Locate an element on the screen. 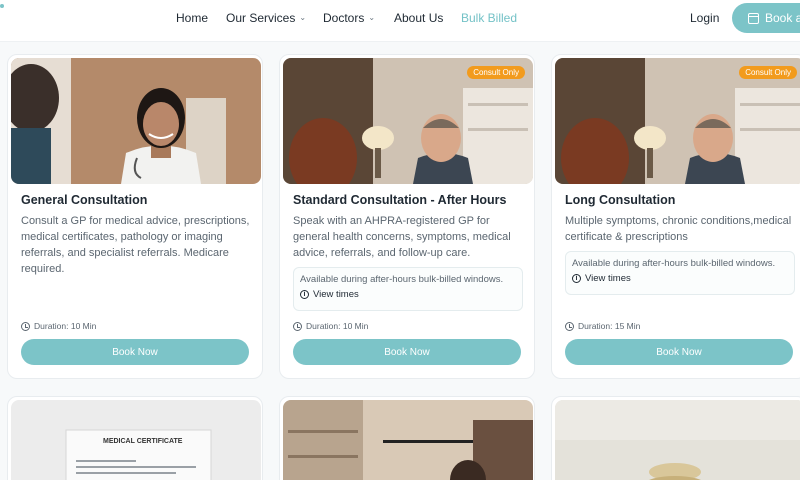  nav-bulk-billed-label: Bulk Billed is located at coordinates (489, 18).